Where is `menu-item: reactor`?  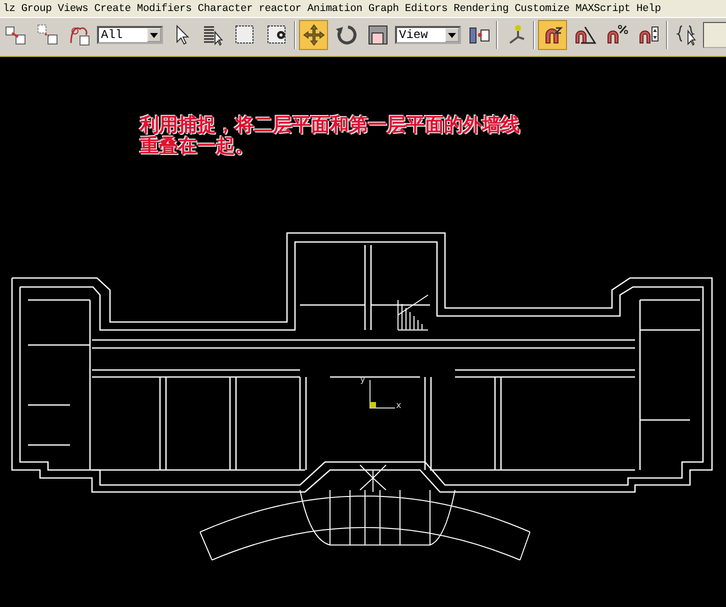 menu-item: reactor is located at coordinates (280, 8).